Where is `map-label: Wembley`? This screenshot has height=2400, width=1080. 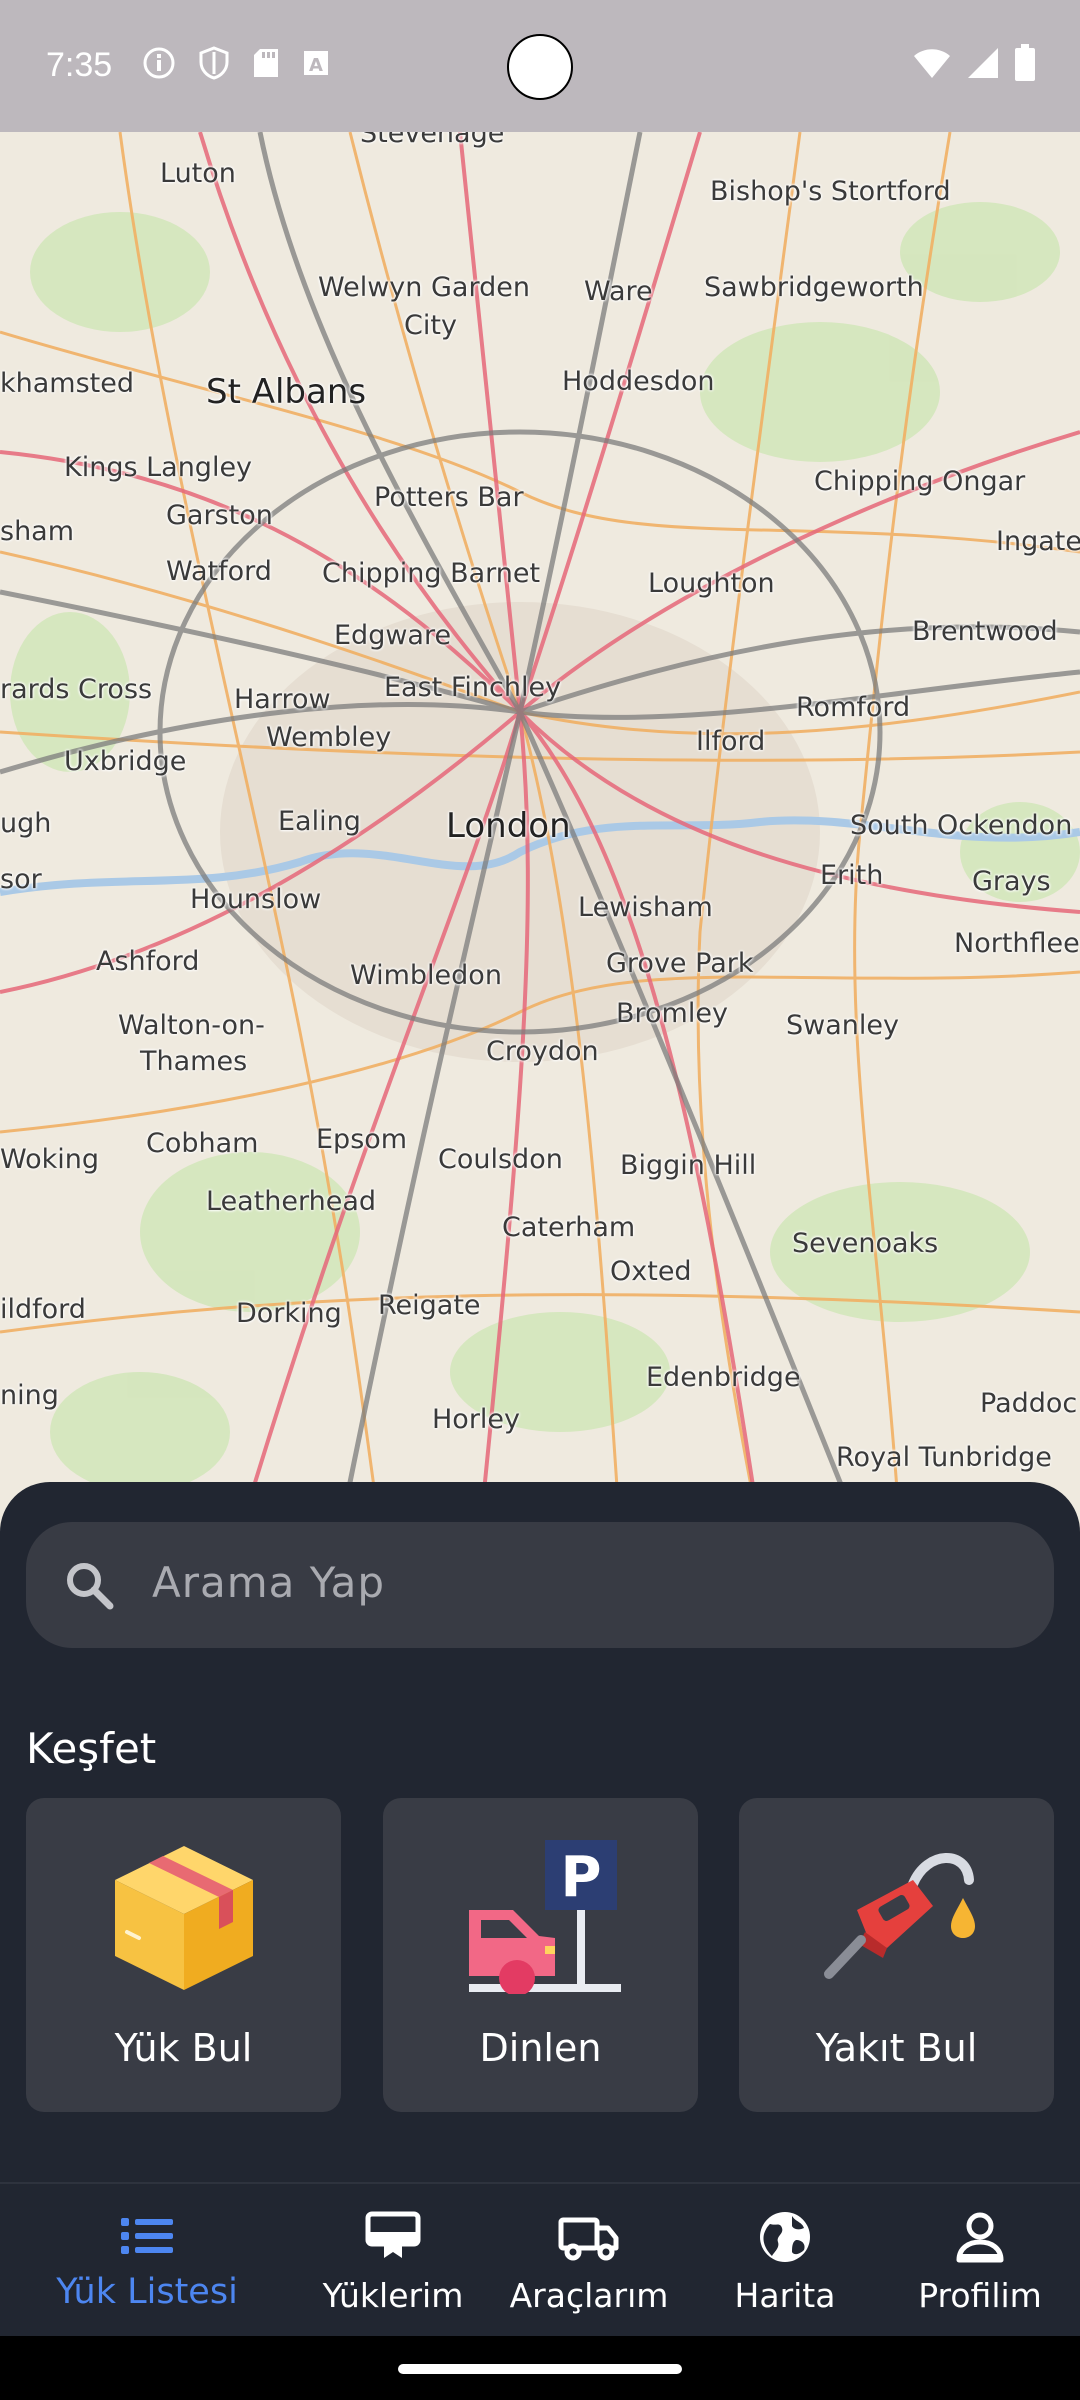 map-label: Wembley is located at coordinates (329, 737).